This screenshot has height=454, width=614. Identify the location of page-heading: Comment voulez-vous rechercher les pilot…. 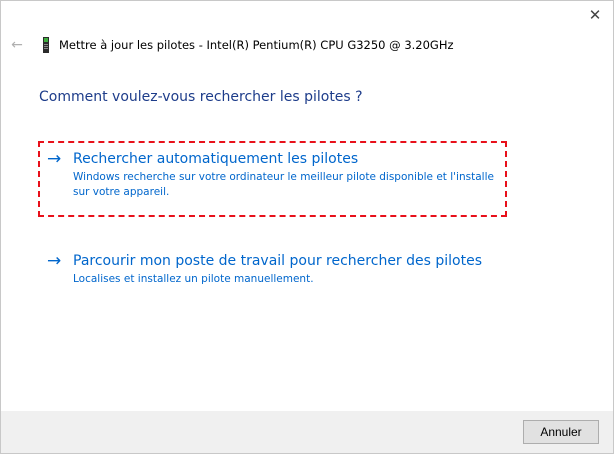
(201, 97).